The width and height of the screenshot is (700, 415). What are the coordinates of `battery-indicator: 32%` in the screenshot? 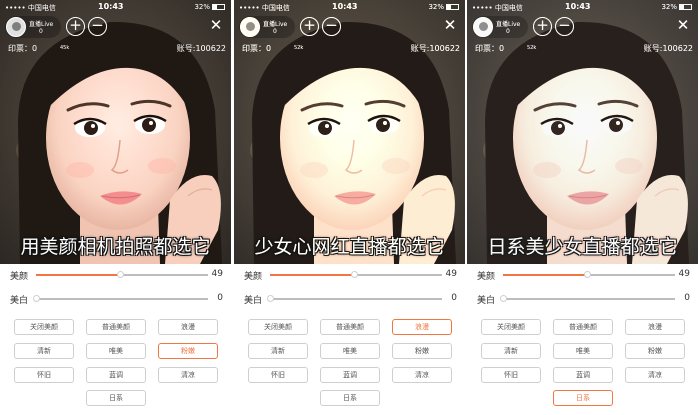 It's located at (209, 7).